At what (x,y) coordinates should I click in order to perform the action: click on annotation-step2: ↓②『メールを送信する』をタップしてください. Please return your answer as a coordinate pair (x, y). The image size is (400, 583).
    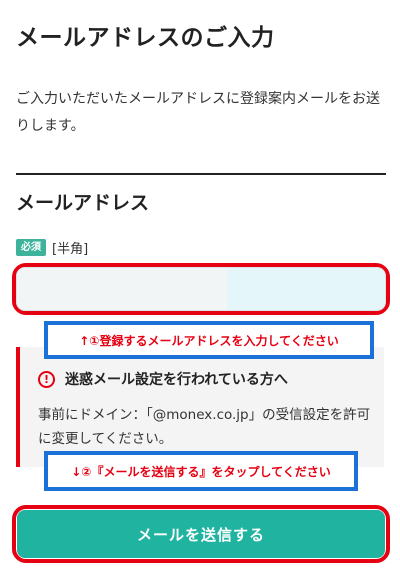
    Looking at the image, I should click on (201, 471).